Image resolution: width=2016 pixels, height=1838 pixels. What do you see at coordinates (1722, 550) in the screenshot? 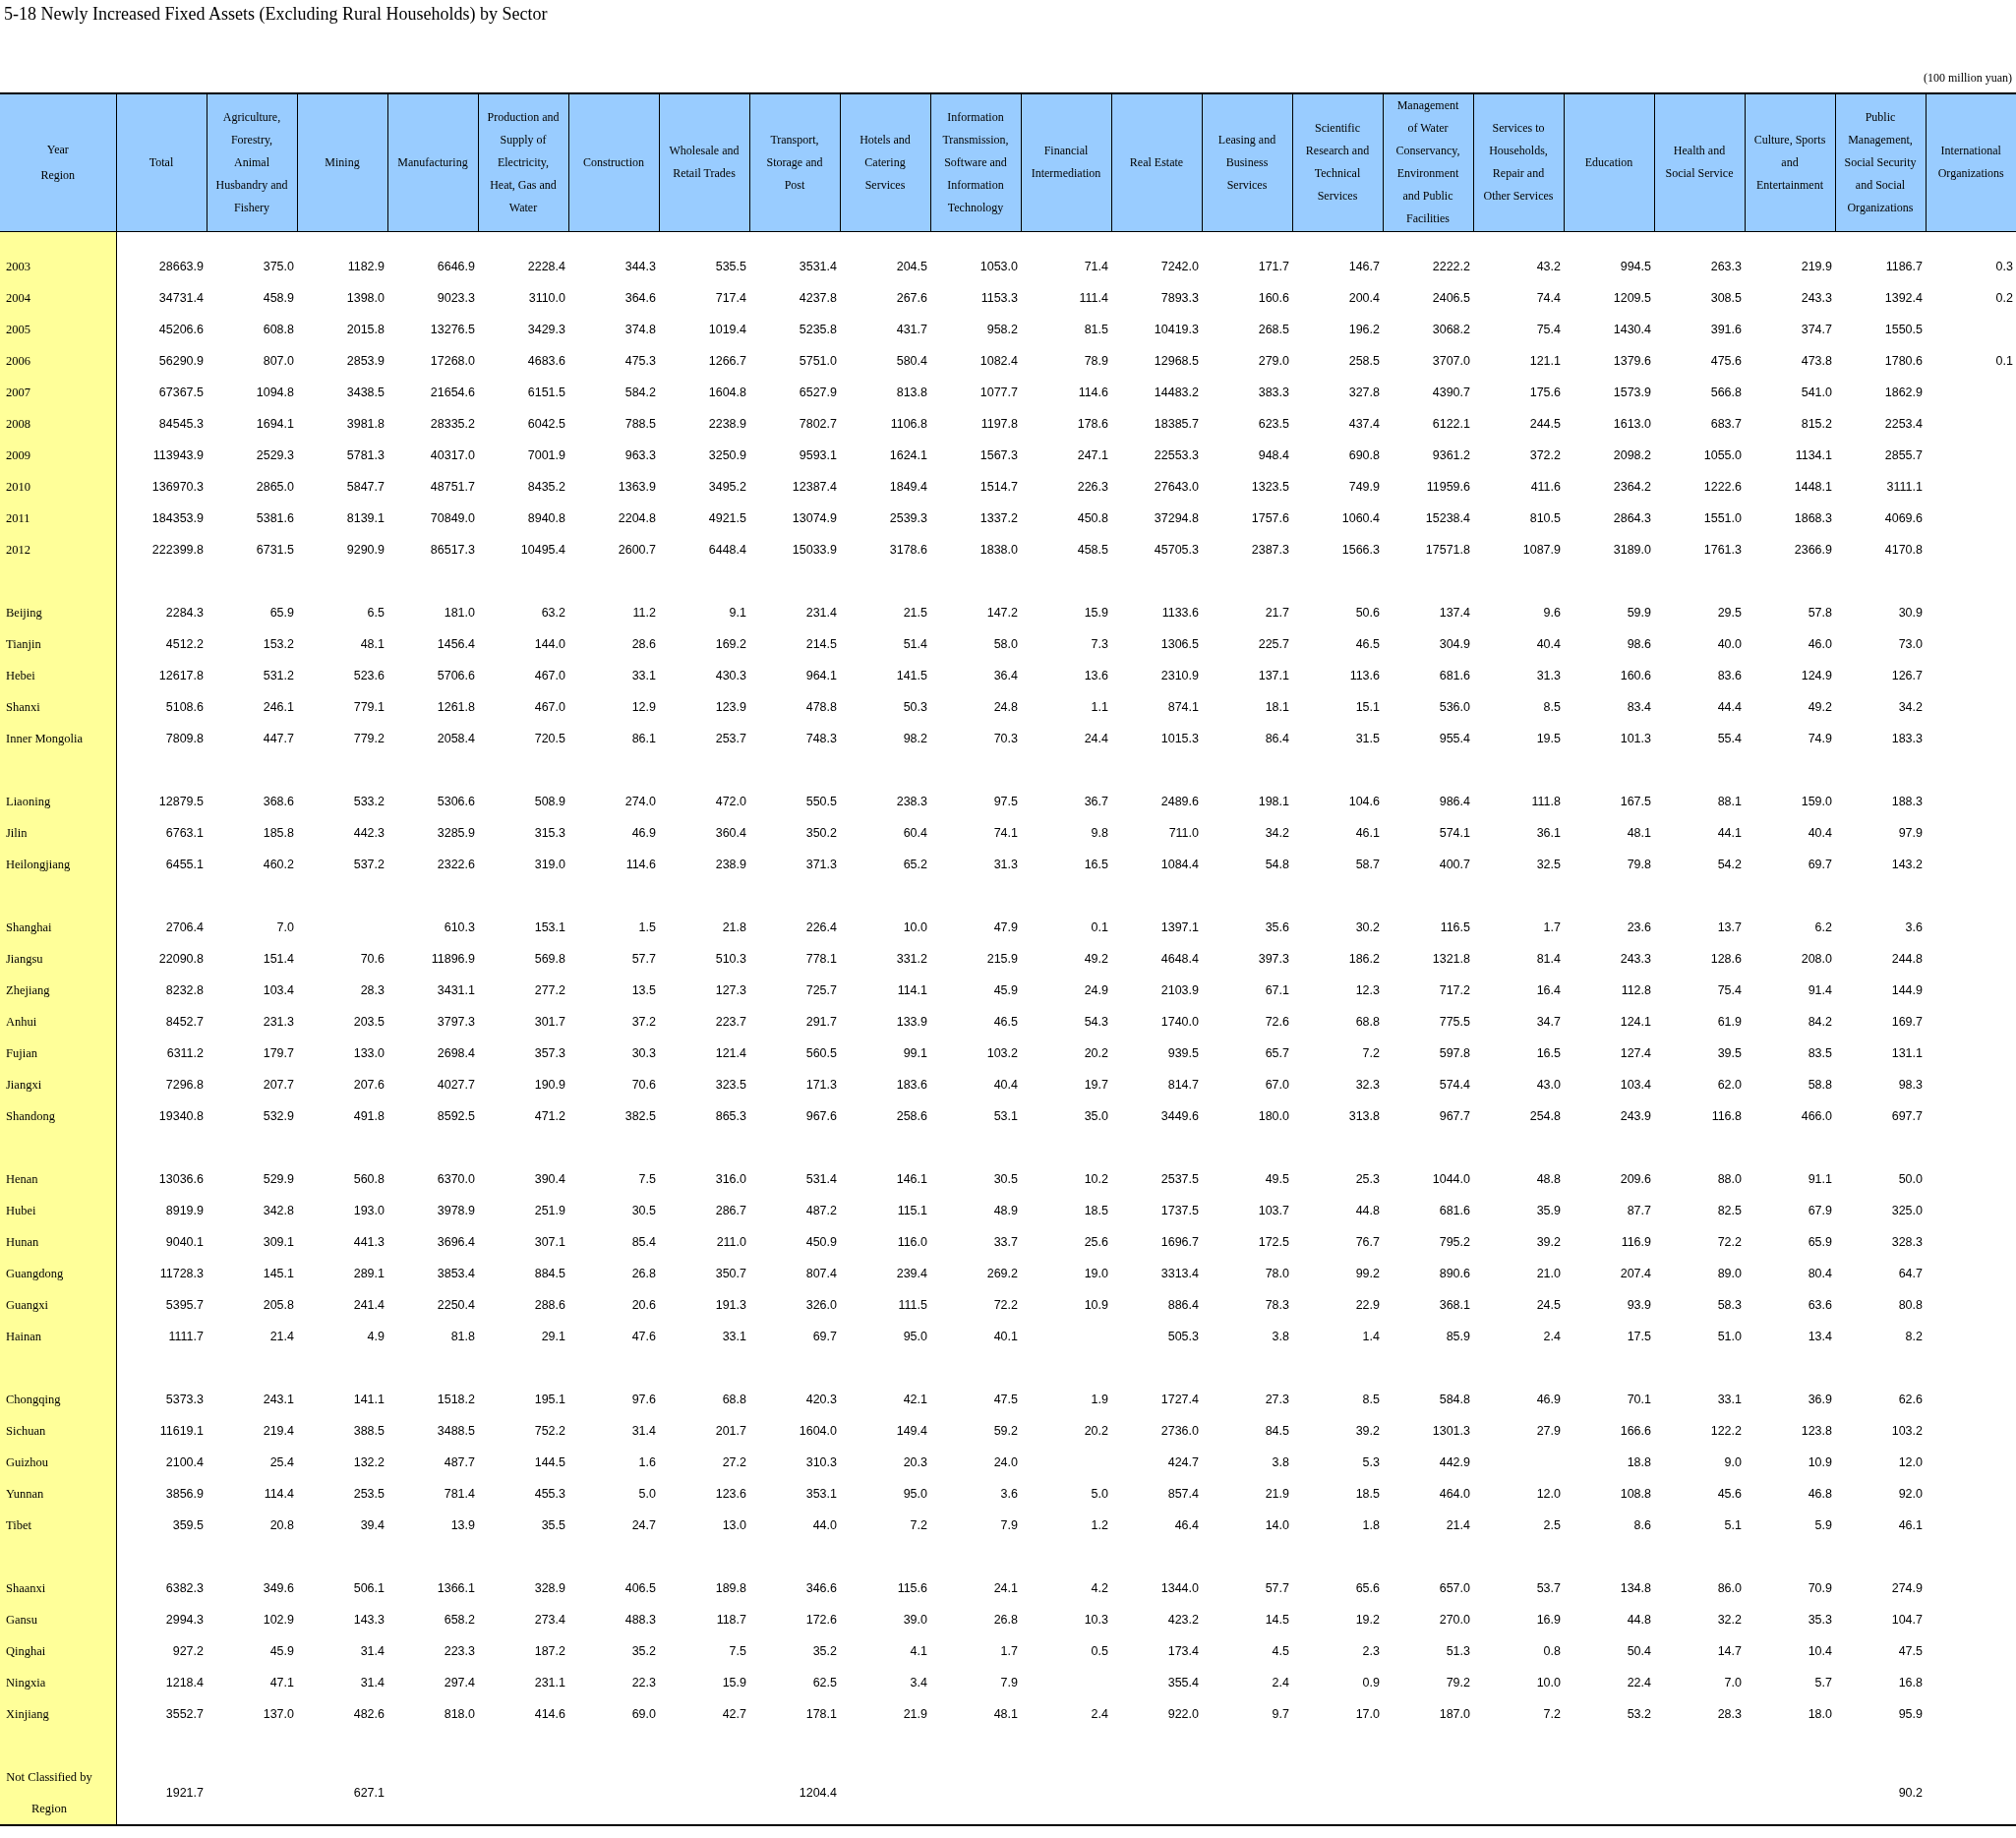
I see `table-cell-text: 1761.3` at bounding box center [1722, 550].